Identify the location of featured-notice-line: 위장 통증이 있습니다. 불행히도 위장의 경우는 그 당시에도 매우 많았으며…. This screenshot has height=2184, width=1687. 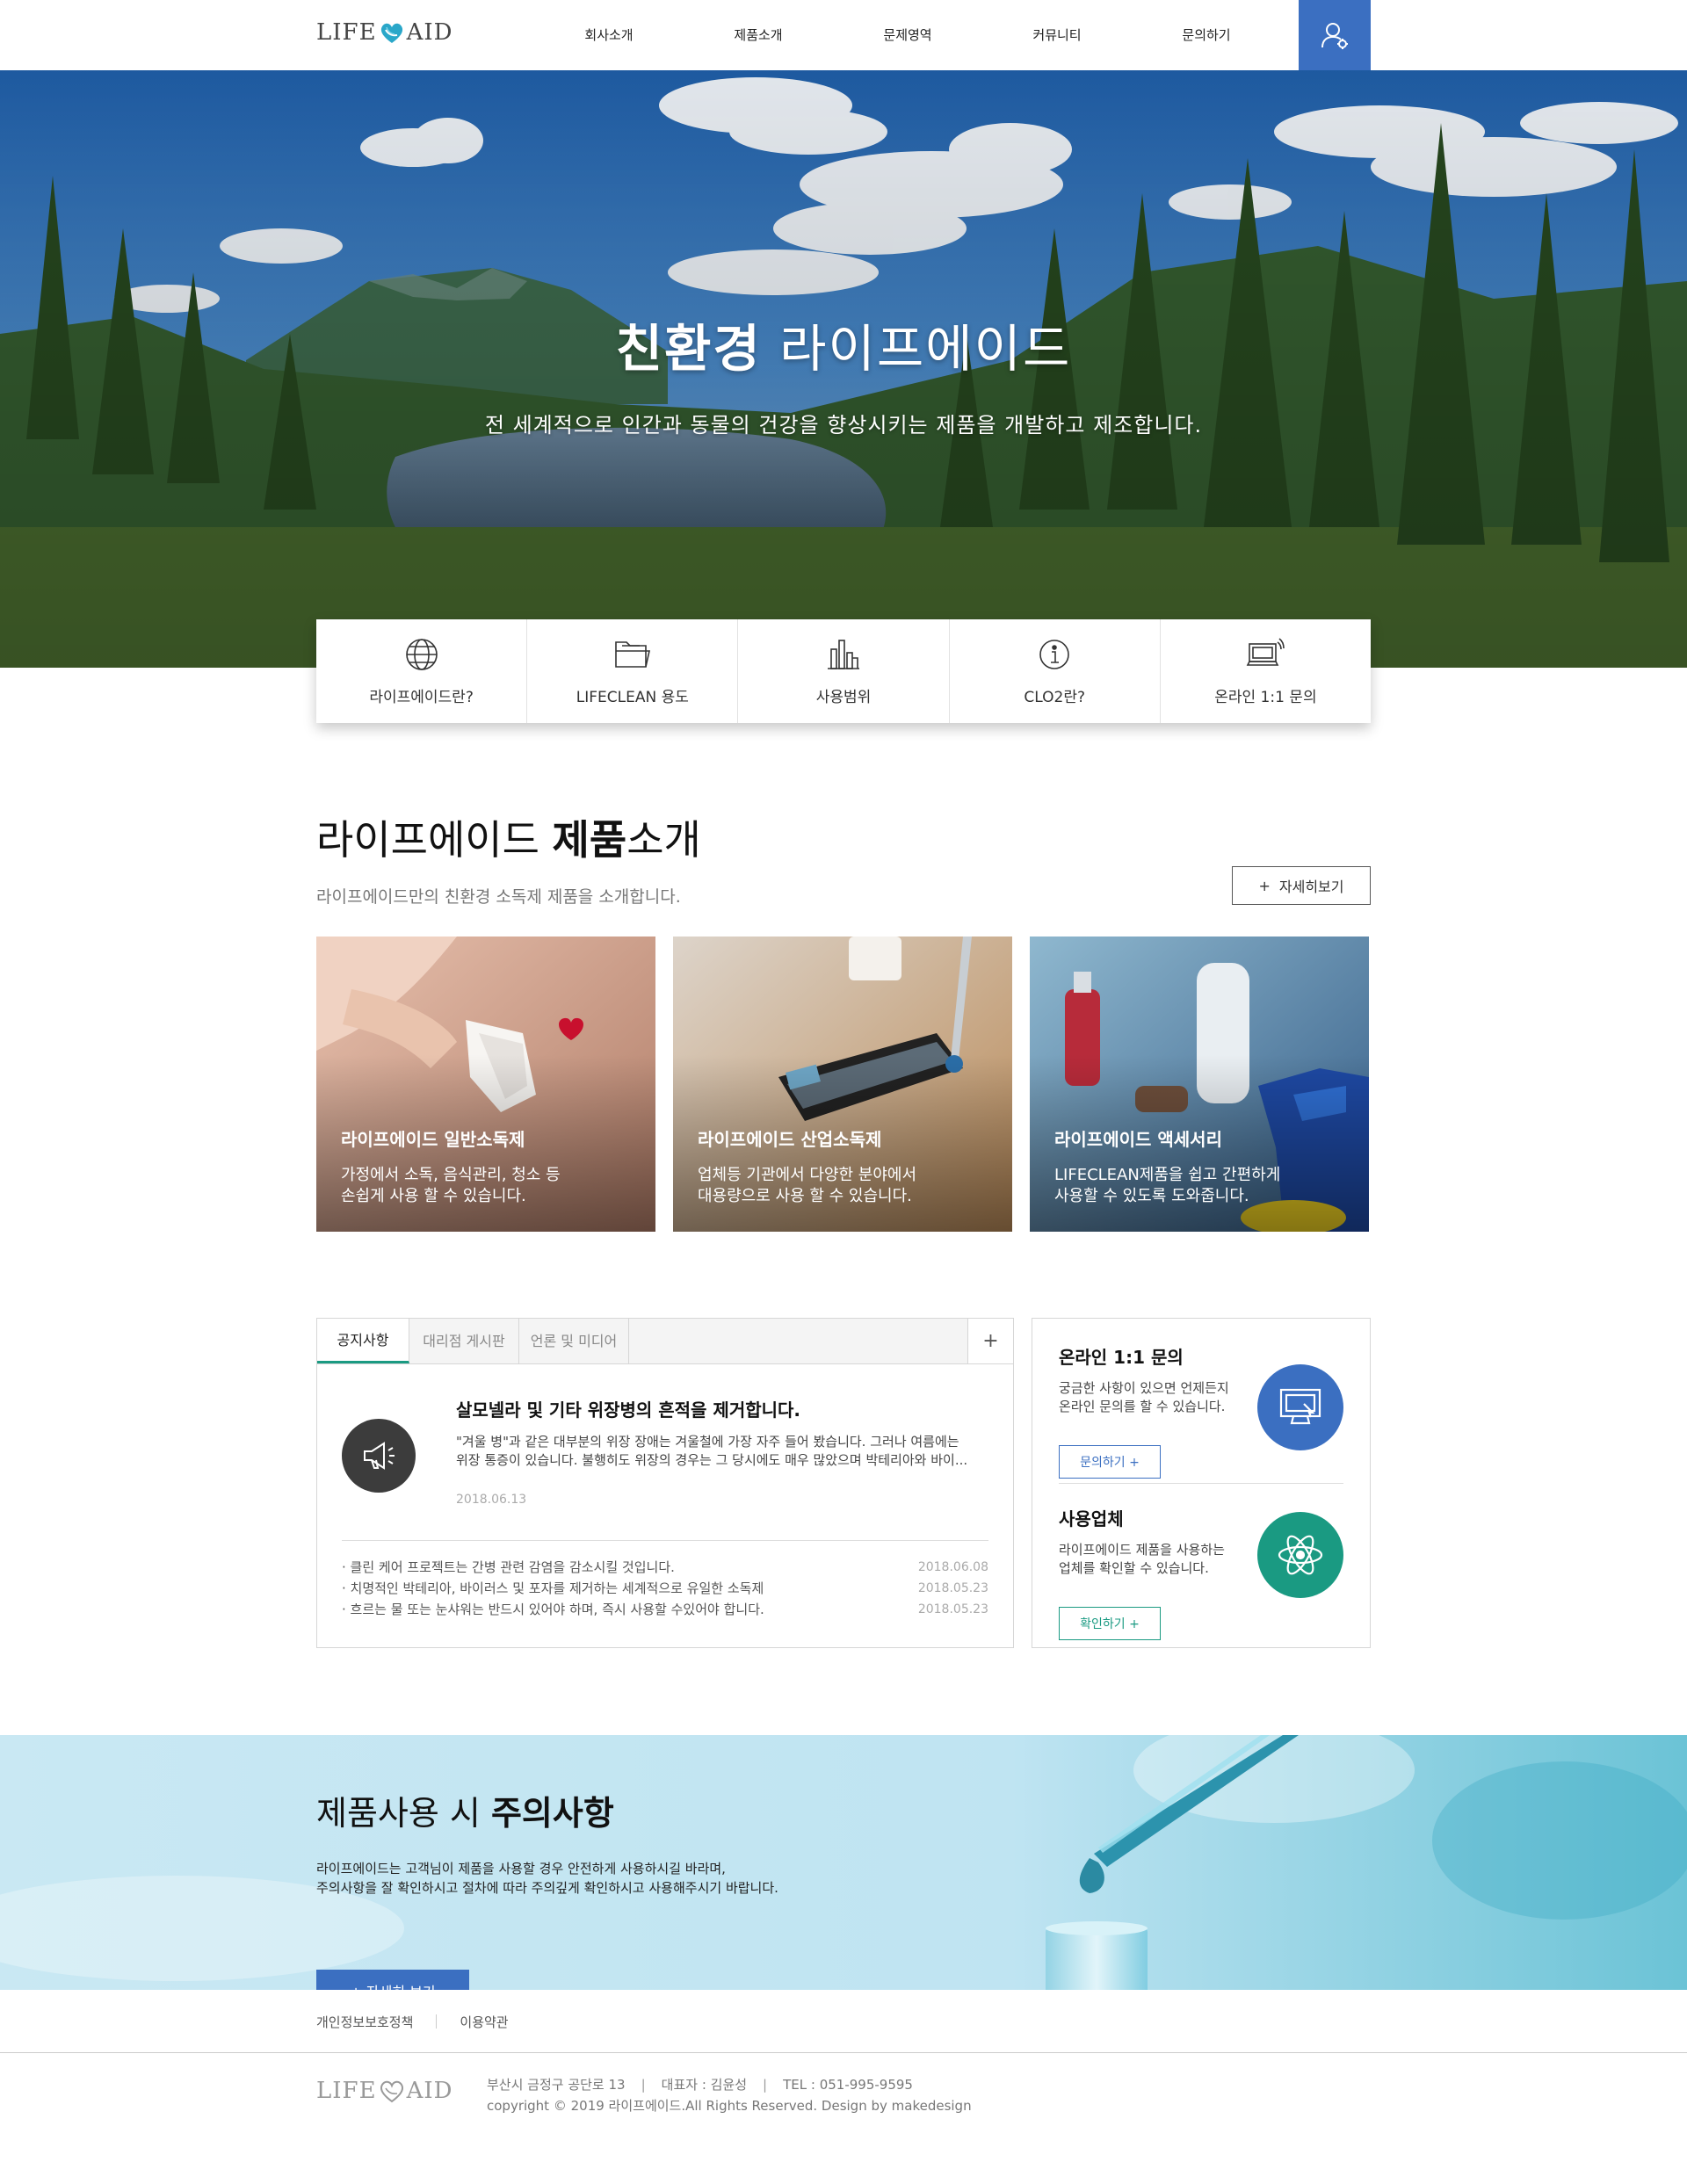
(712, 1460).